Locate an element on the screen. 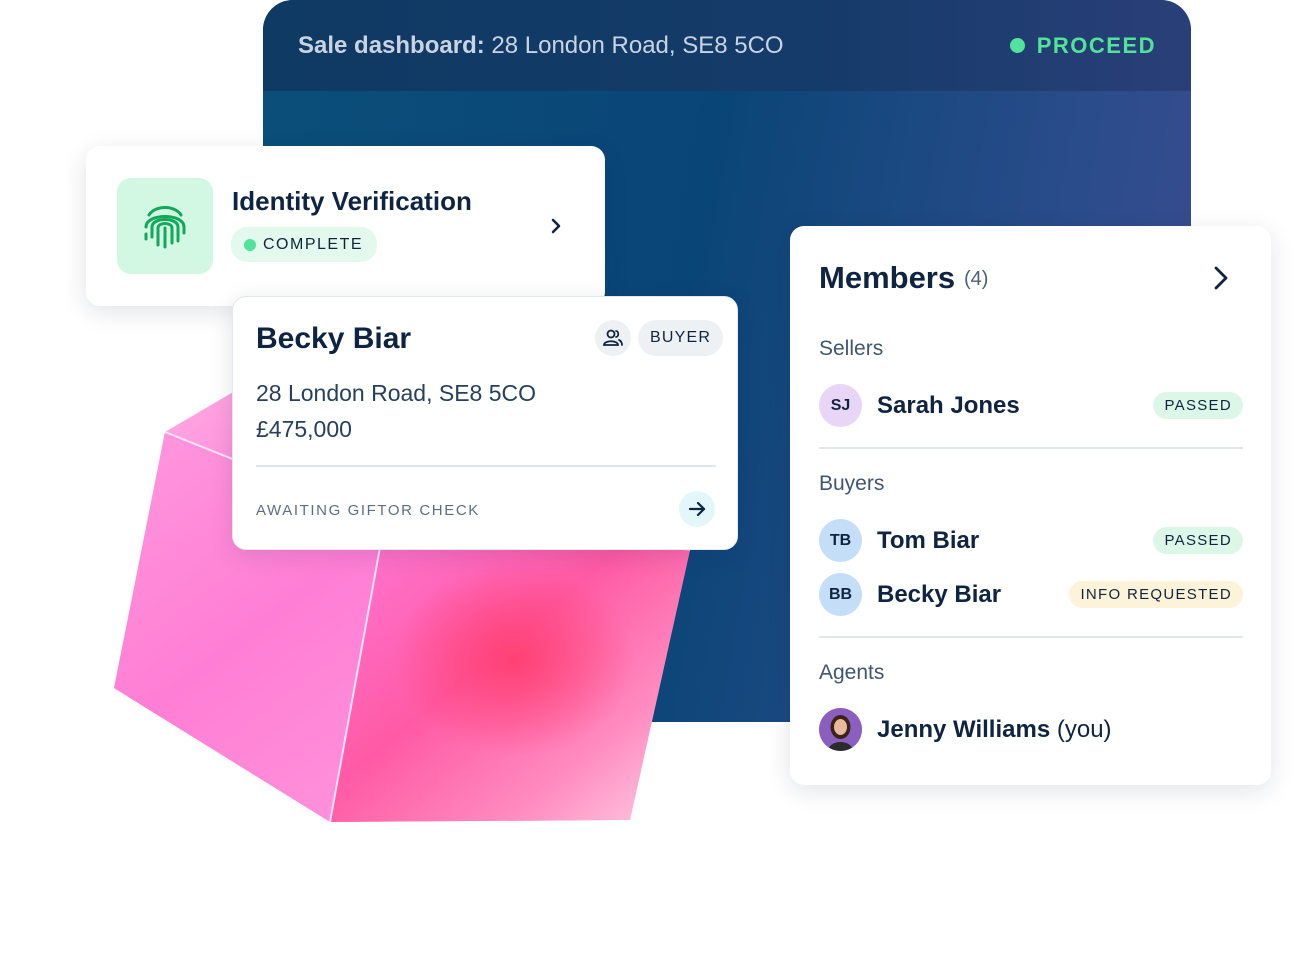 This screenshot has height=976, width=1300. section-label-sellers: Sellers is located at coordinates (851, 348).